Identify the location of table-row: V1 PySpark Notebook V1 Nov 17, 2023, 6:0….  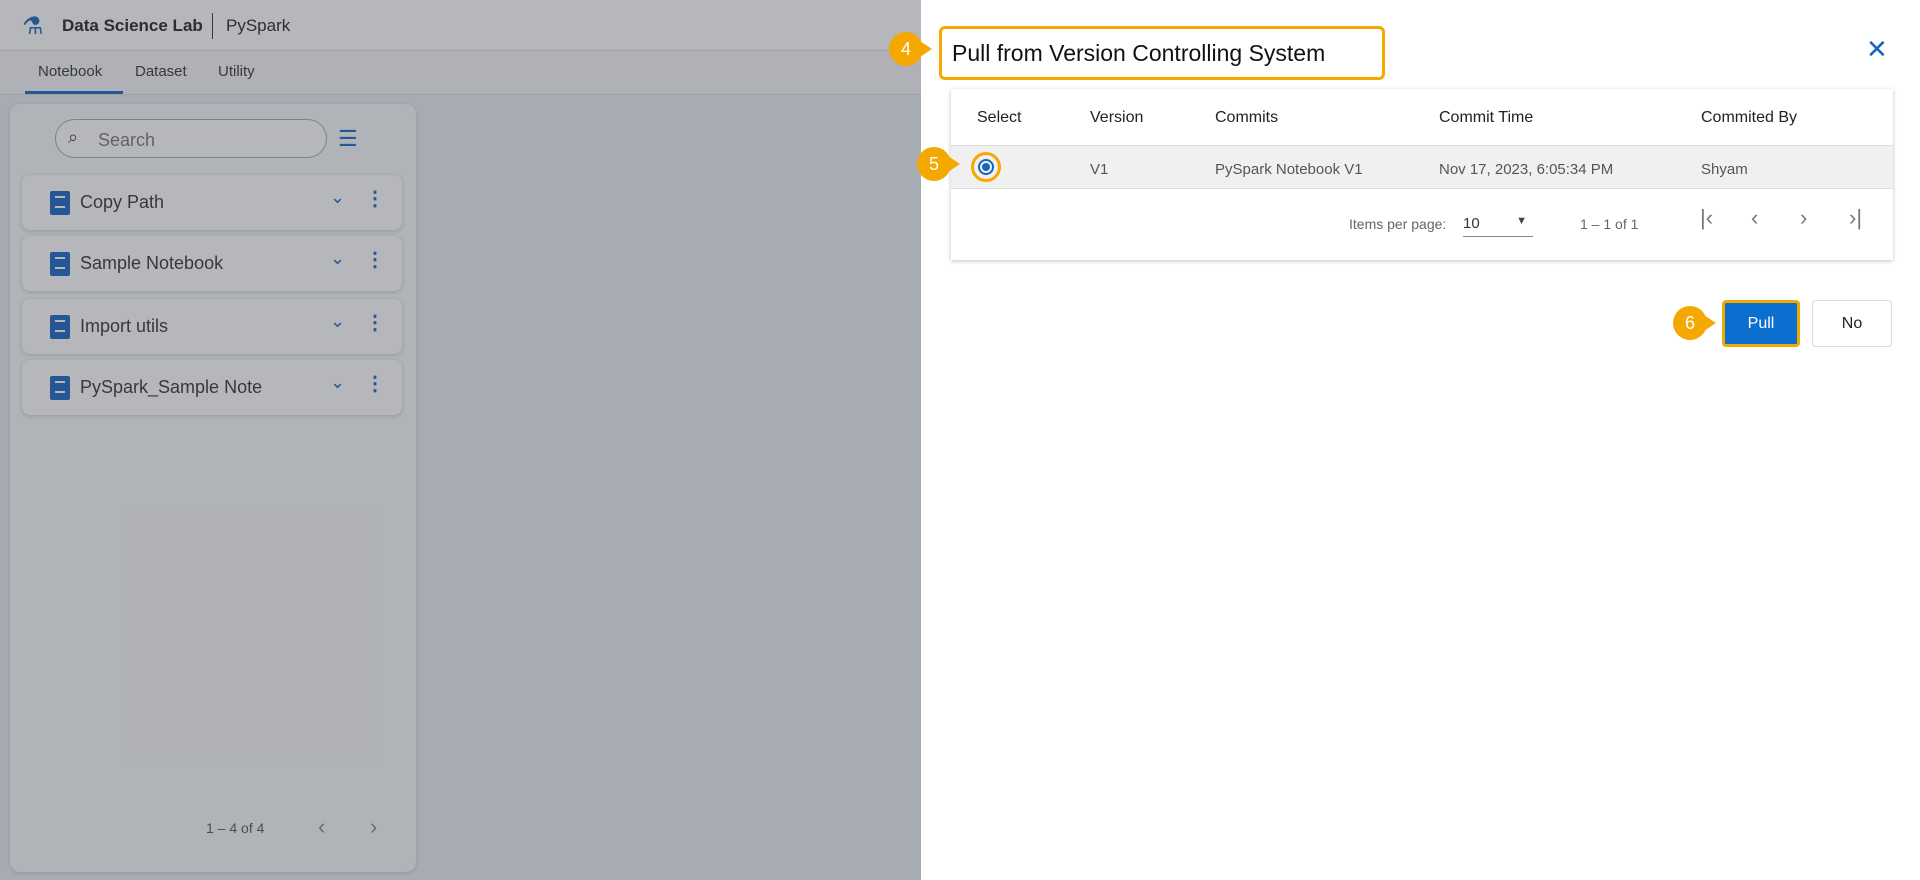
(1422, 167).